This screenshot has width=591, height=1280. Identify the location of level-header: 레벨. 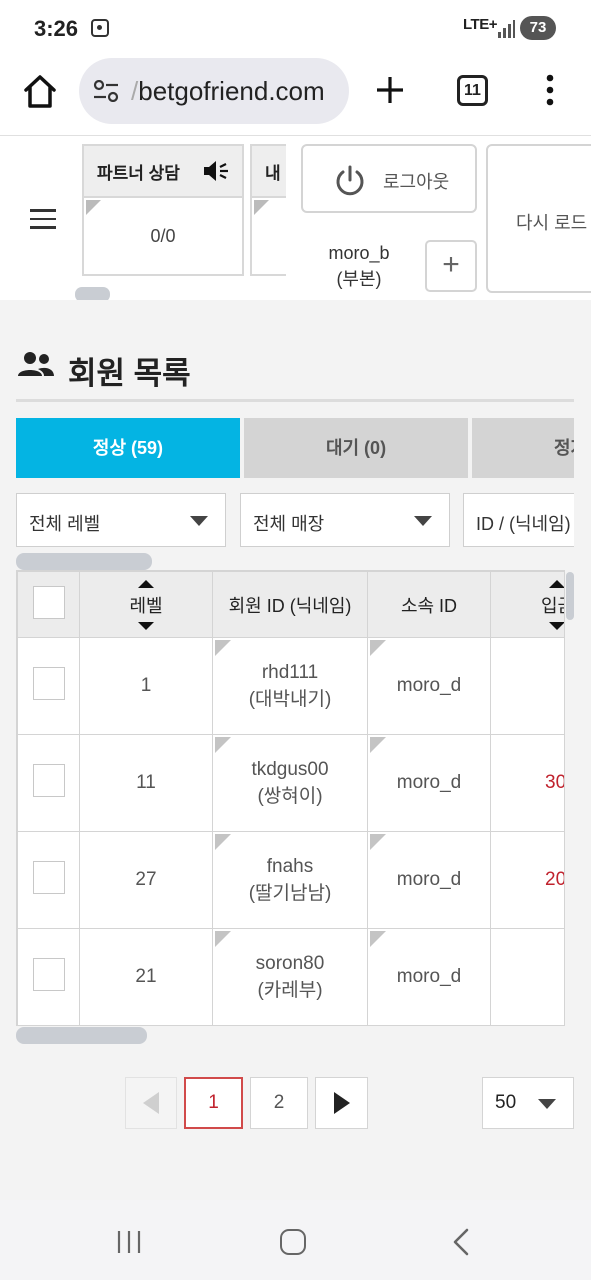
(146, 604).